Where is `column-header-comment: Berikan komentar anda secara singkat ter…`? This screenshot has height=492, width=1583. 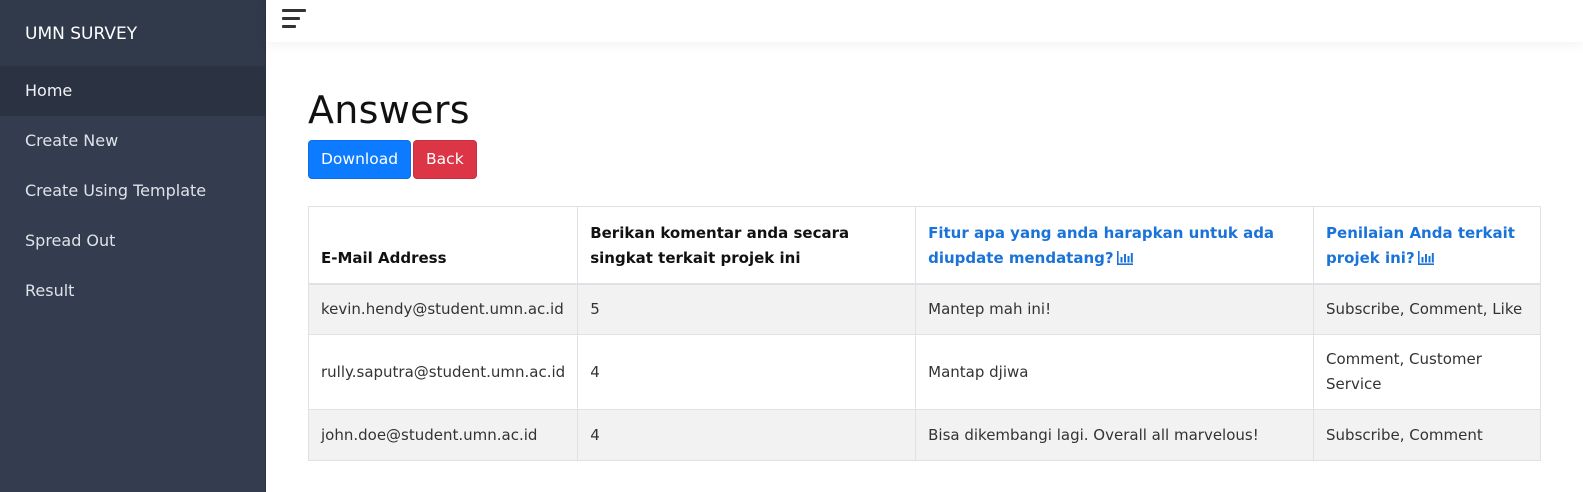
column-header-comment: Berikan komentar anda secara singkat ter… is located at coordinates (747, 245).